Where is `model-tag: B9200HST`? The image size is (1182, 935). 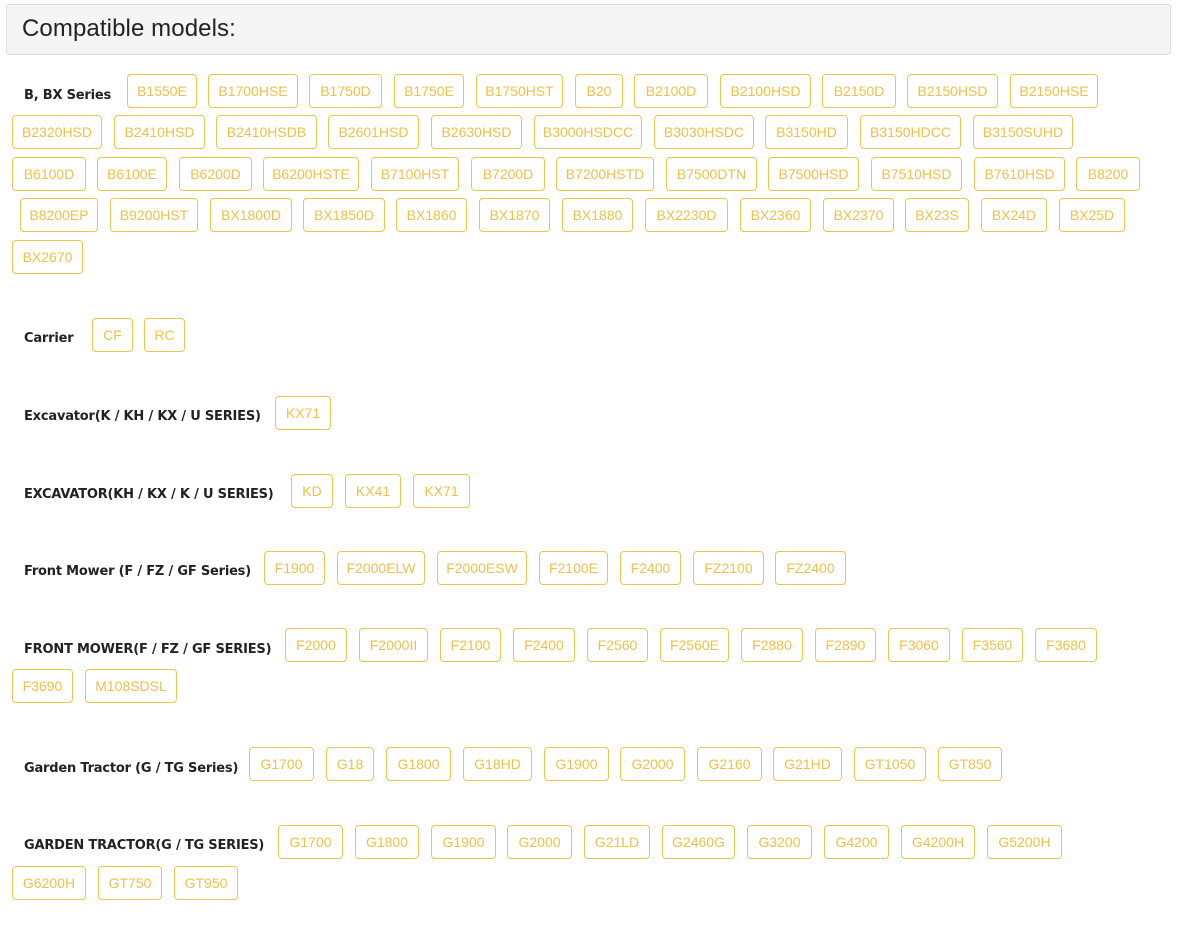
model-tag: B9200HST is located at coordinates (154, 215).